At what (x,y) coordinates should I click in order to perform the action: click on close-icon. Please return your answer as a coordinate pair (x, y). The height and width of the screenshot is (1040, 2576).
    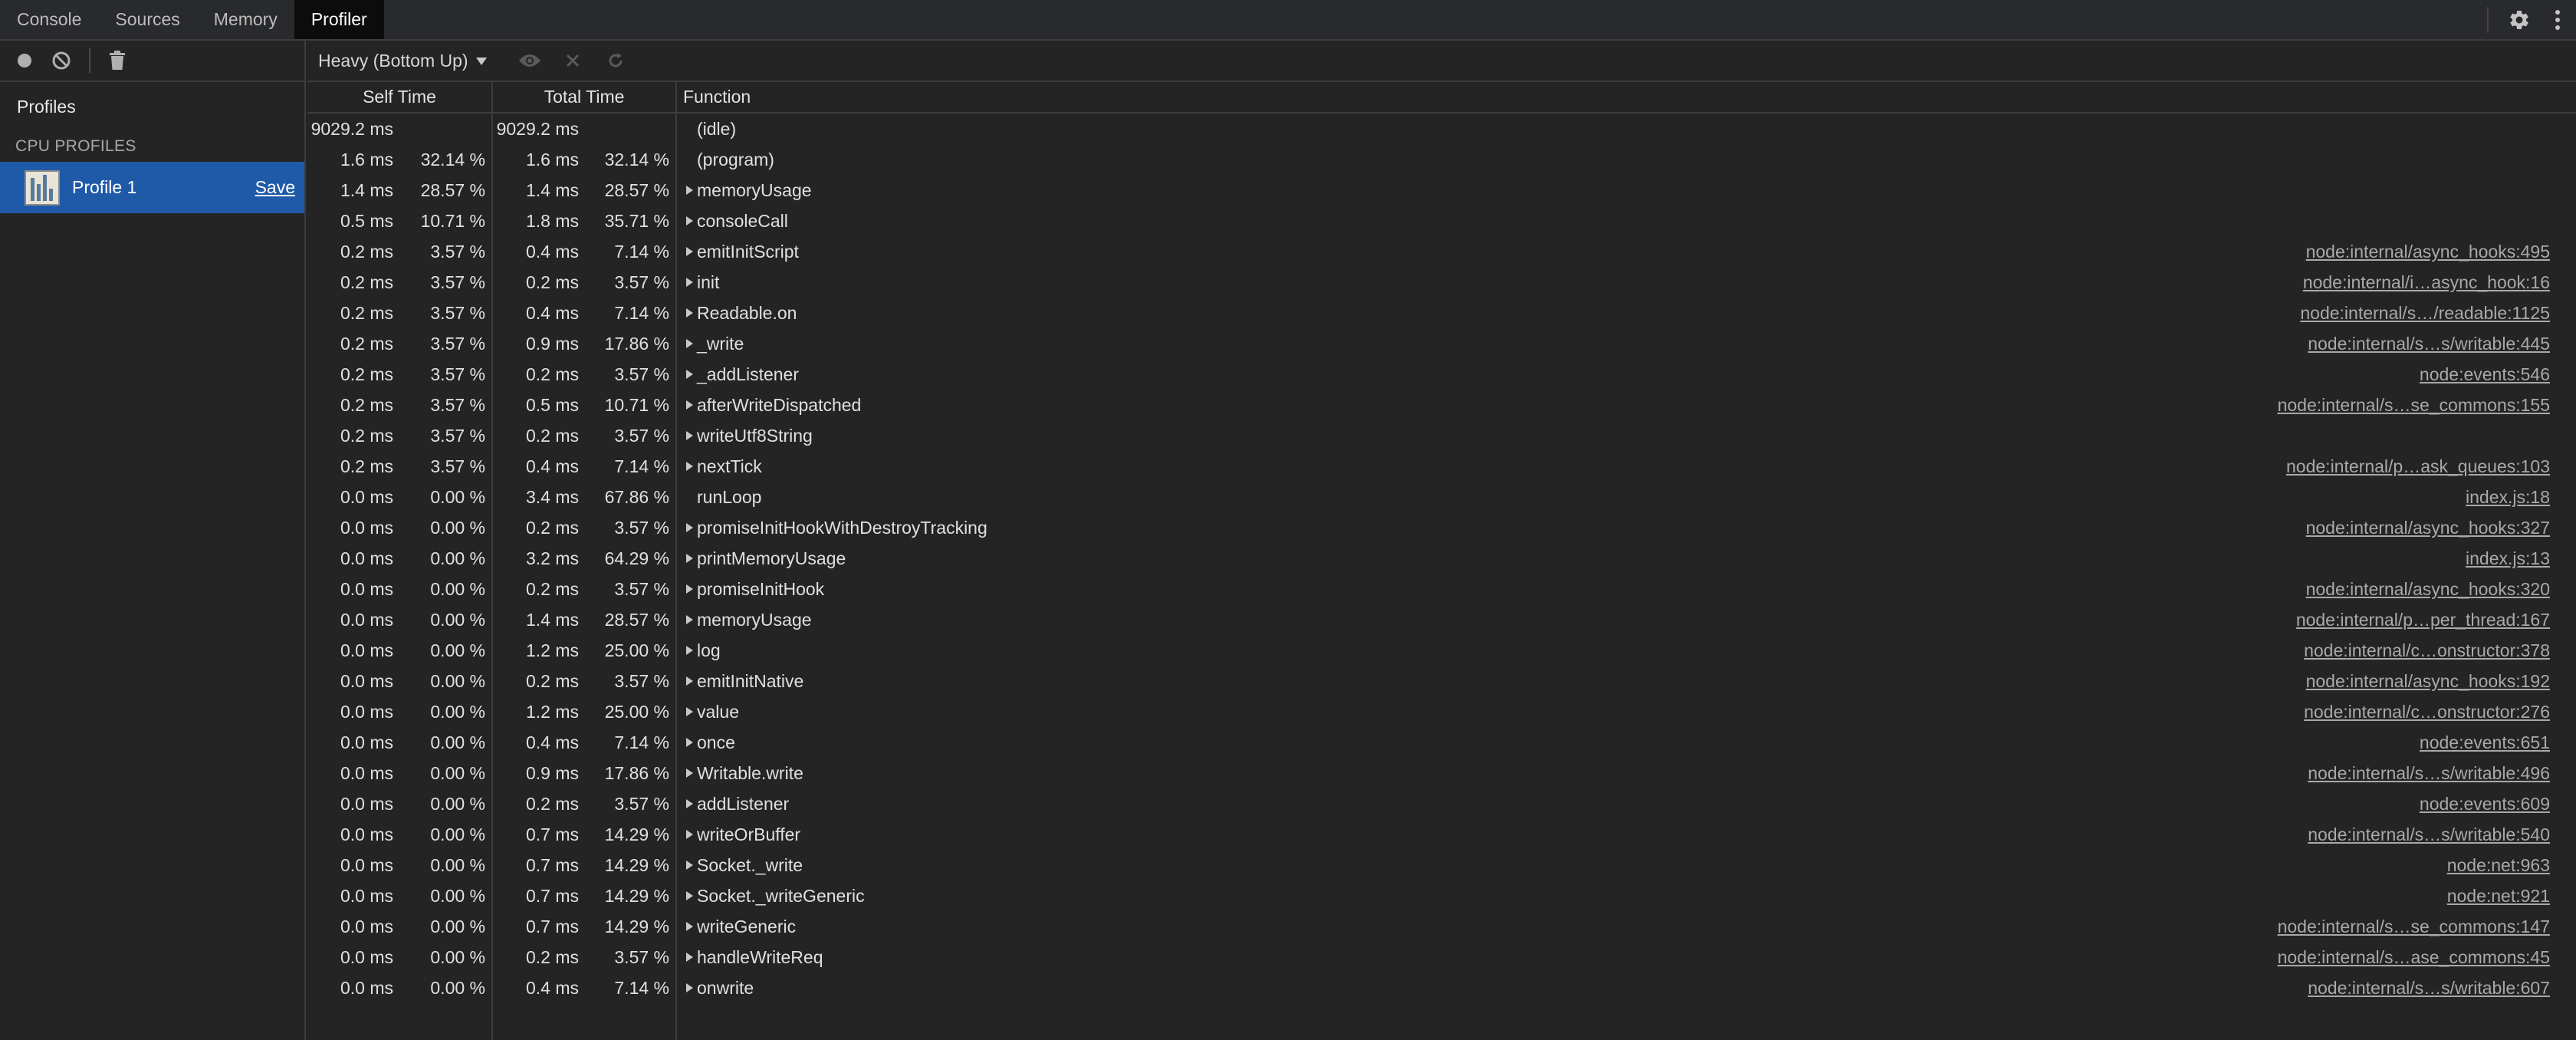
    Looking at the image, I should click on (572, 61).